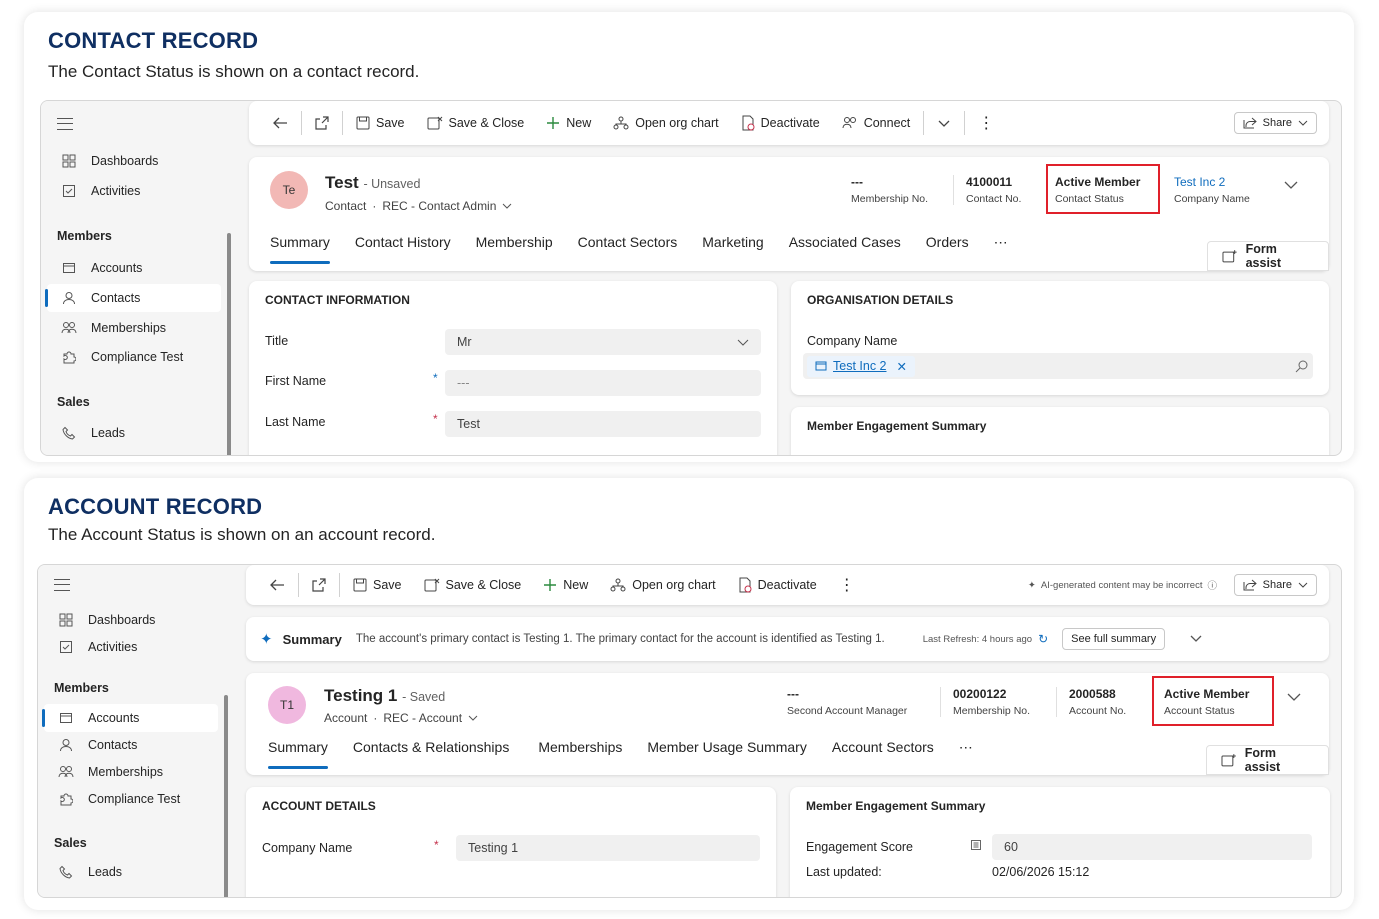  What do you see at coordinates (339, 585) in the screenshot?
I see `divider` at bounding box center [339, 585].